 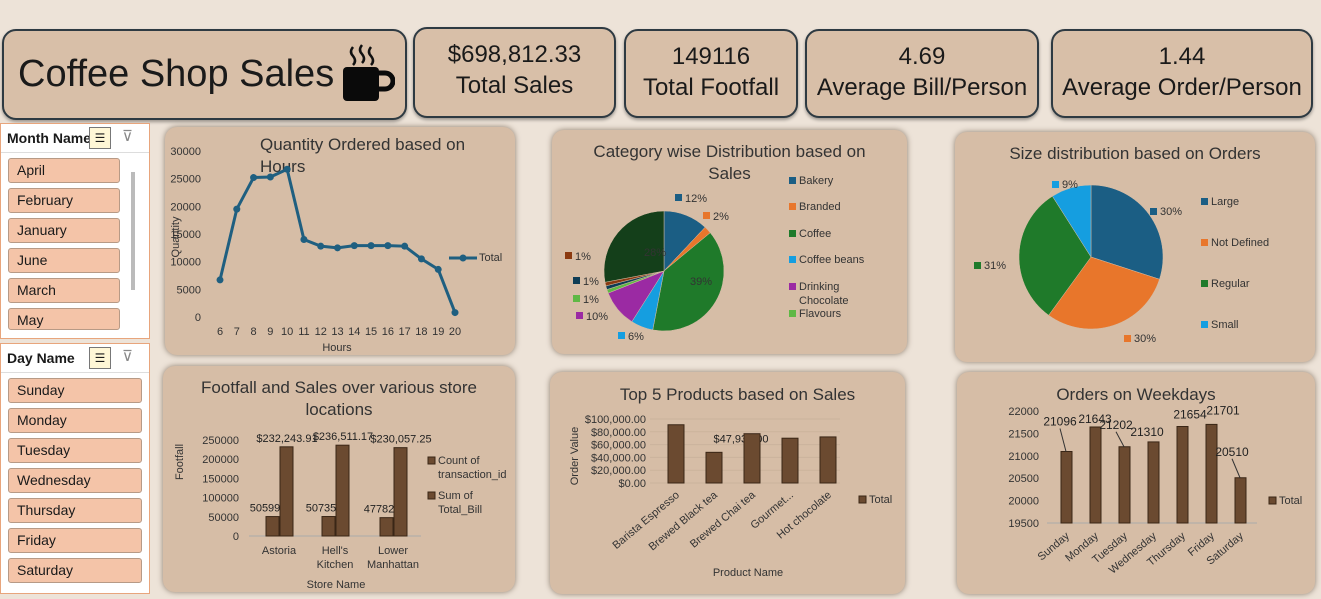 I want to click on y-tick-label: $60,000.00, so click(x=618, y=446).